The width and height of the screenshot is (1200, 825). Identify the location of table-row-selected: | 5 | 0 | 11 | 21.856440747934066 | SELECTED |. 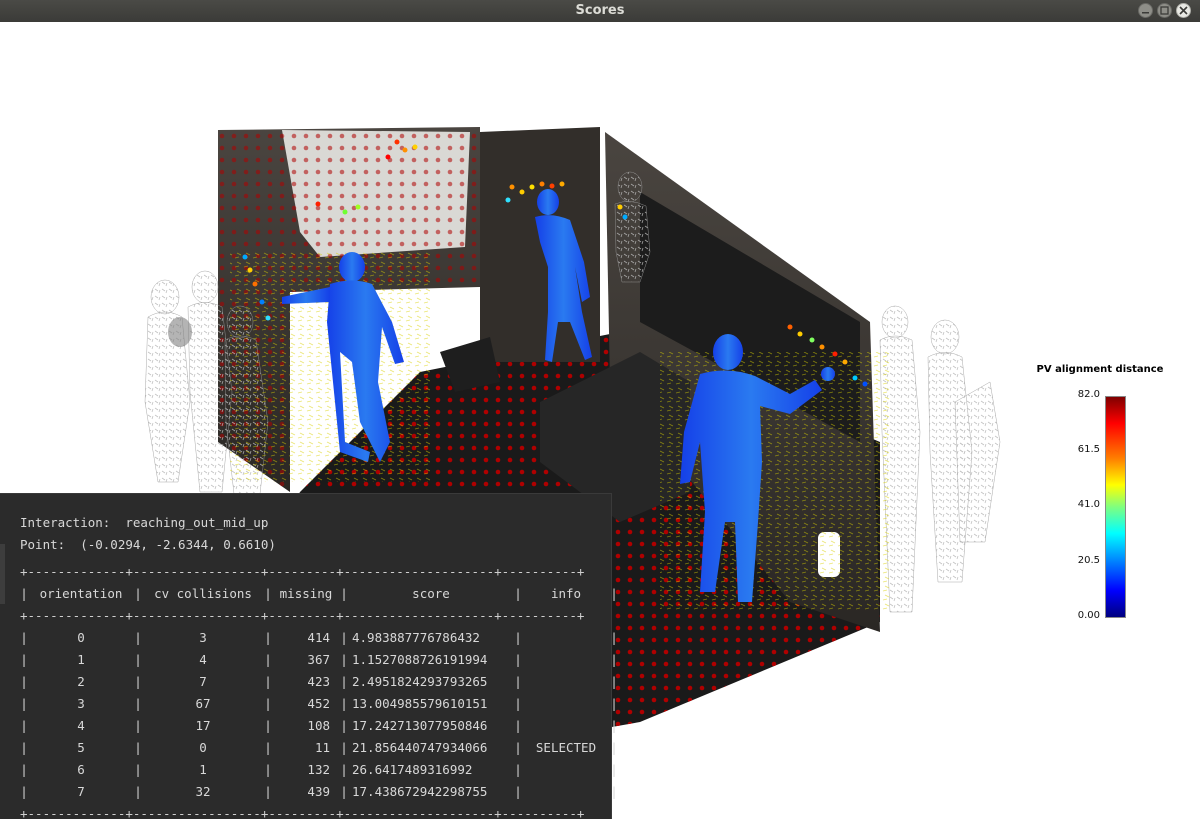
(319, 748).